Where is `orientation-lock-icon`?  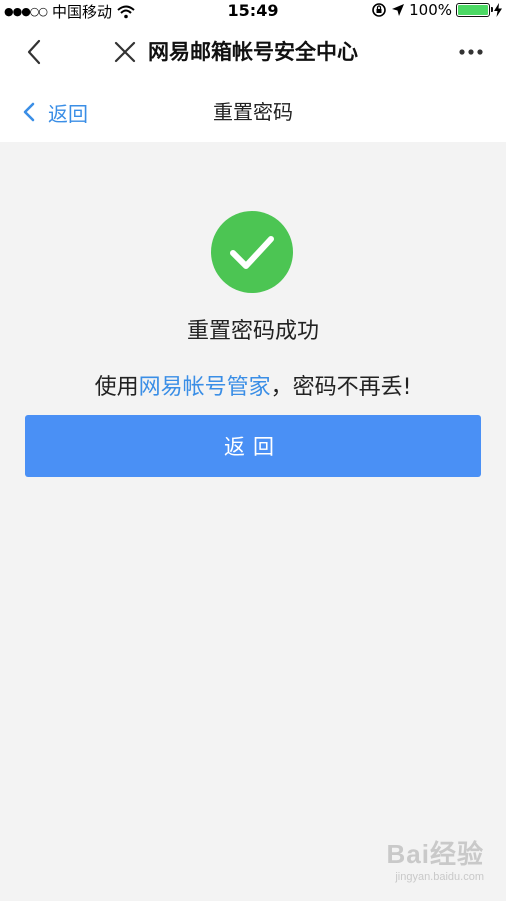 orientation-lock-icon is located at coordinates (379, 10).